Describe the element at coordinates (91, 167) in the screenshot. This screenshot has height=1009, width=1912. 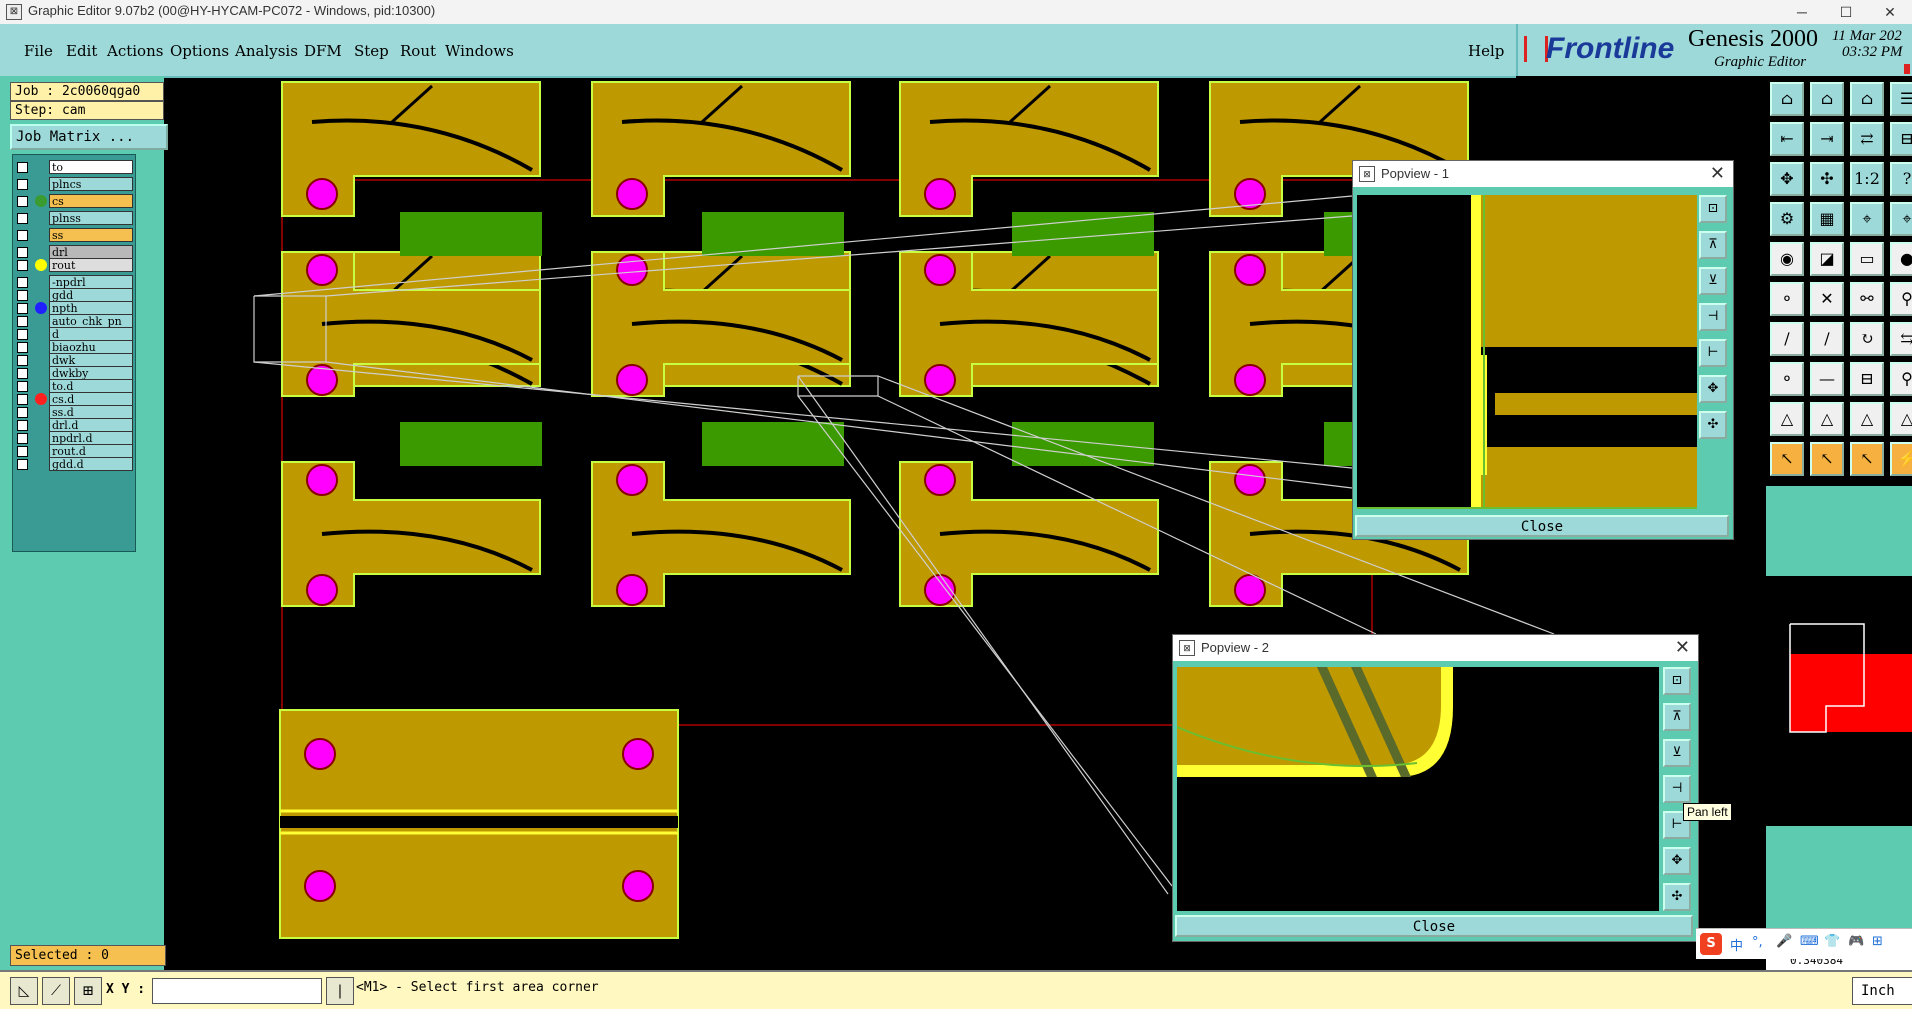
I see `layer-name: to` at that location.